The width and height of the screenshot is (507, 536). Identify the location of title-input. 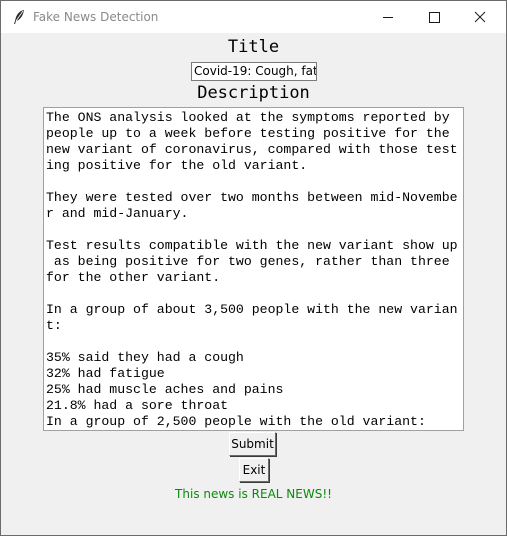
(254, 71).